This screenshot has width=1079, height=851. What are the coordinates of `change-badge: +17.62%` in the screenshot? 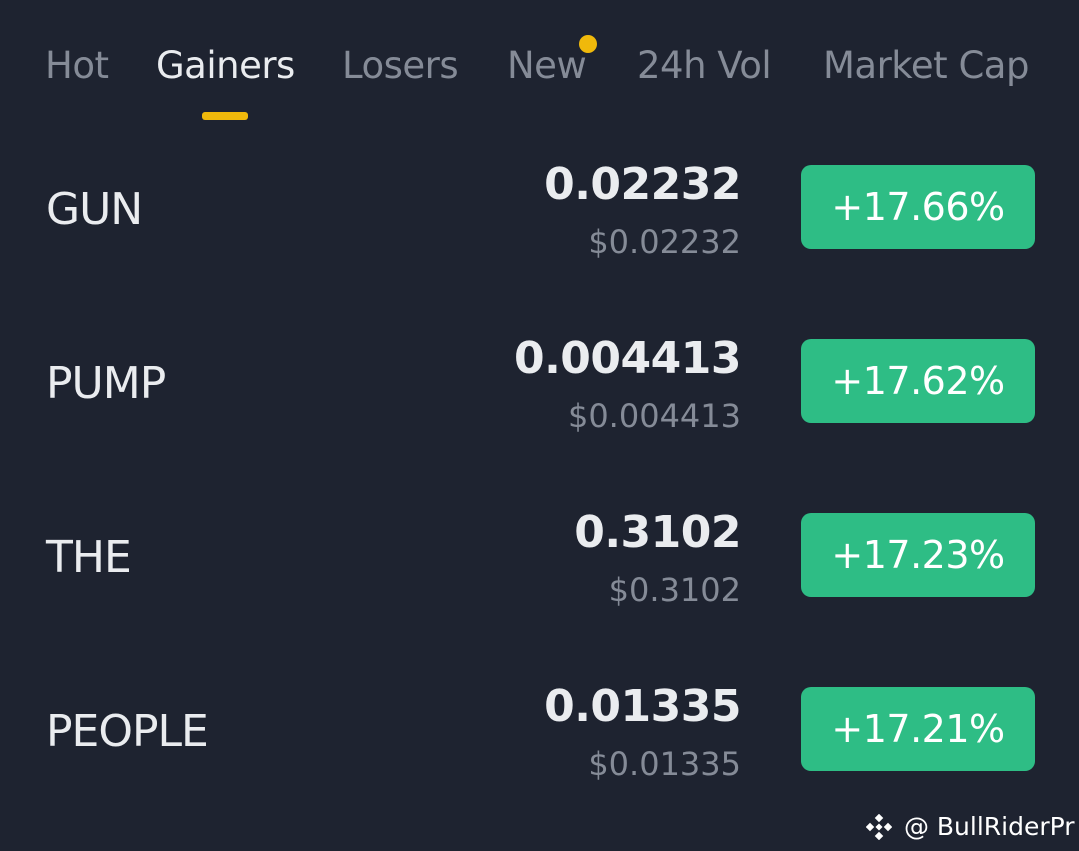 It's located at (918, 381).